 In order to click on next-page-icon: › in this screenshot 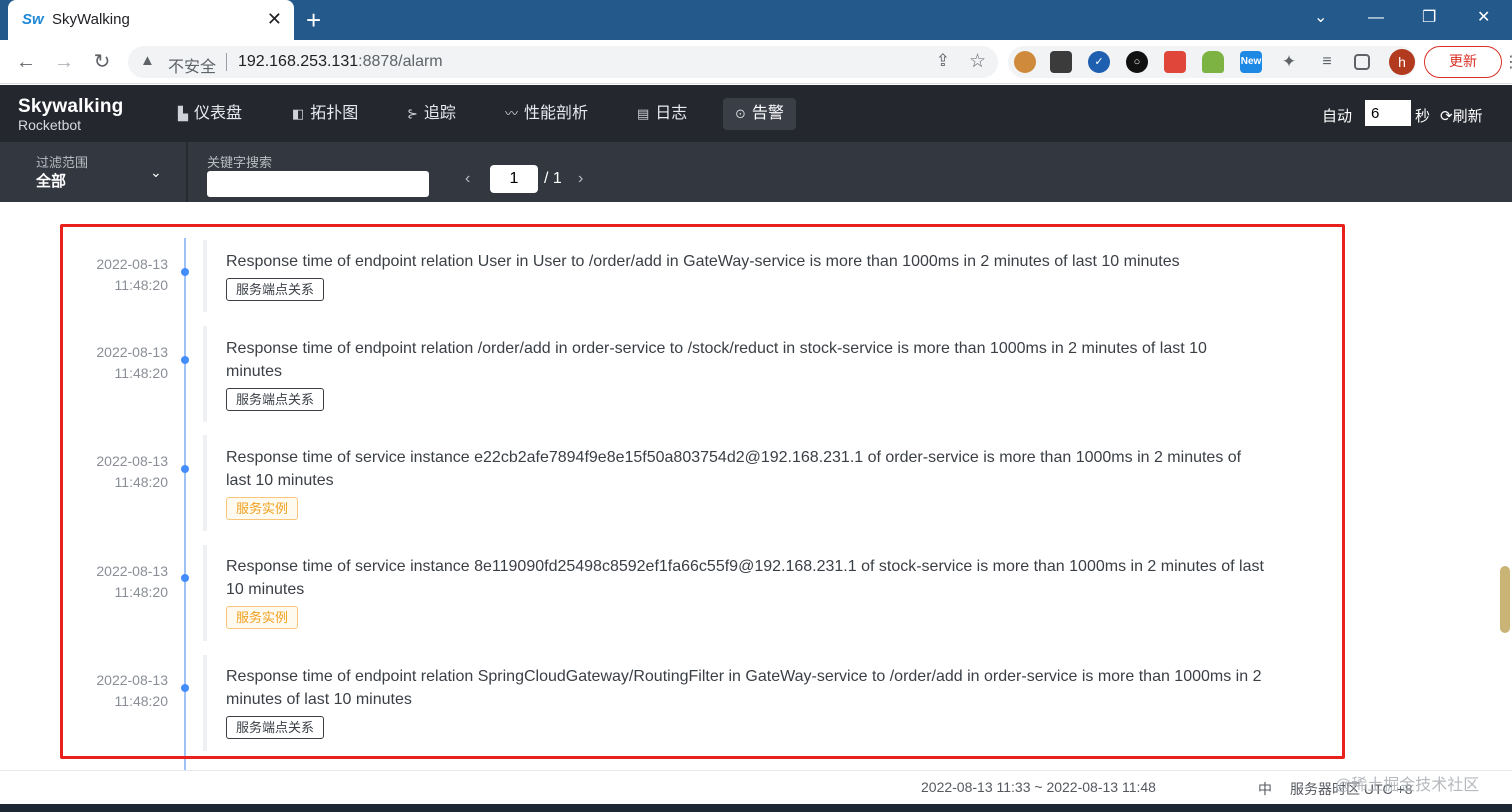, I will do `click(580, 179)`.